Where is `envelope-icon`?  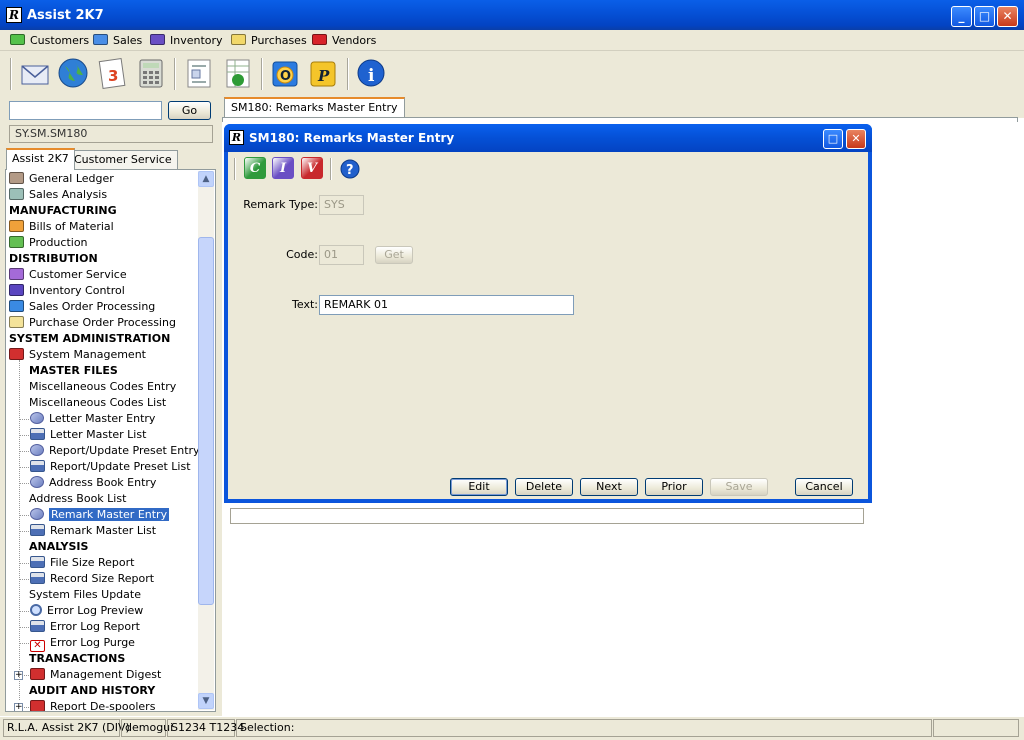
envelope-icon is located at coordinates (35, 73).